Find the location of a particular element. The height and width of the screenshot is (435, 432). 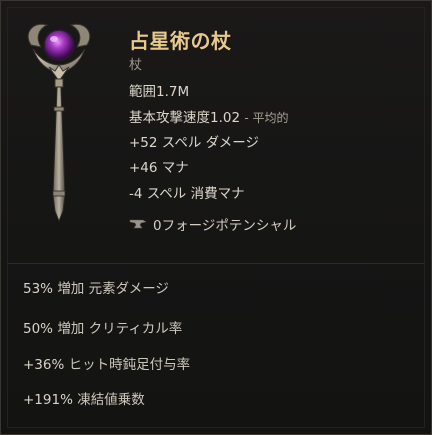

forge-potential: 0フォージポテンシャル is located at coordinates (212, 224).